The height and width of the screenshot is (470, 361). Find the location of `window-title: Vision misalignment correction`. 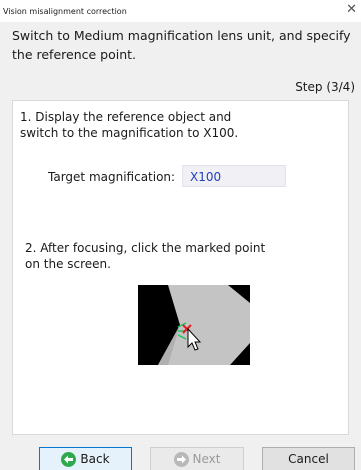

window-title: Vision misalignment correction is located at coordinates (65, 11).